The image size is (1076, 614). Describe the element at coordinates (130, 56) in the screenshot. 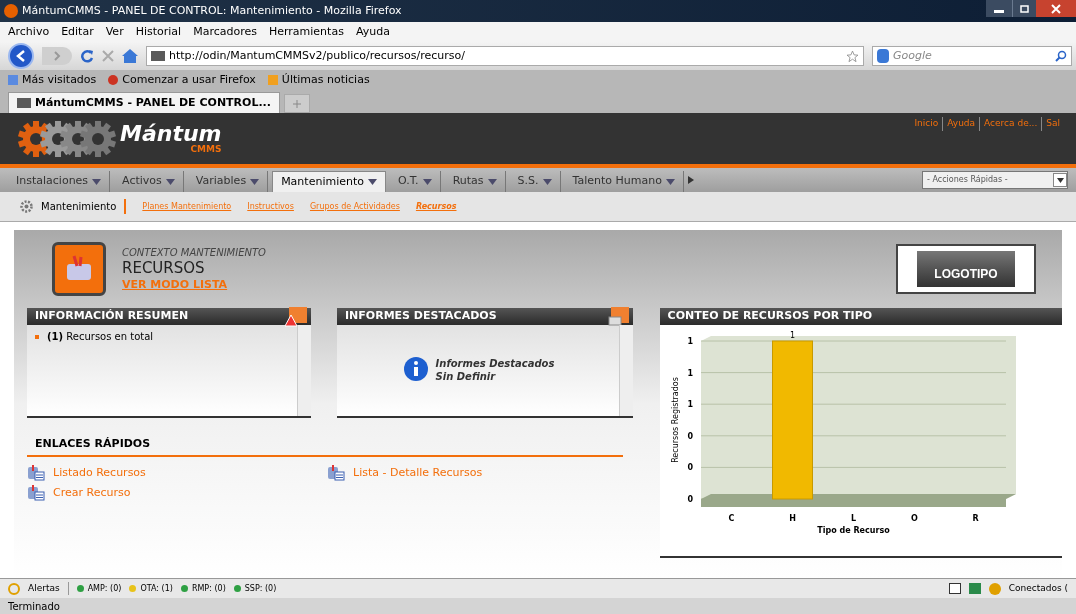

I see `home-icon` at that location.